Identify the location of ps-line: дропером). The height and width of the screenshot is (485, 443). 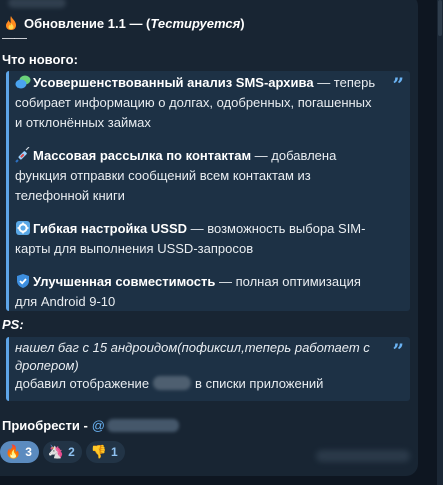
(47, 365).